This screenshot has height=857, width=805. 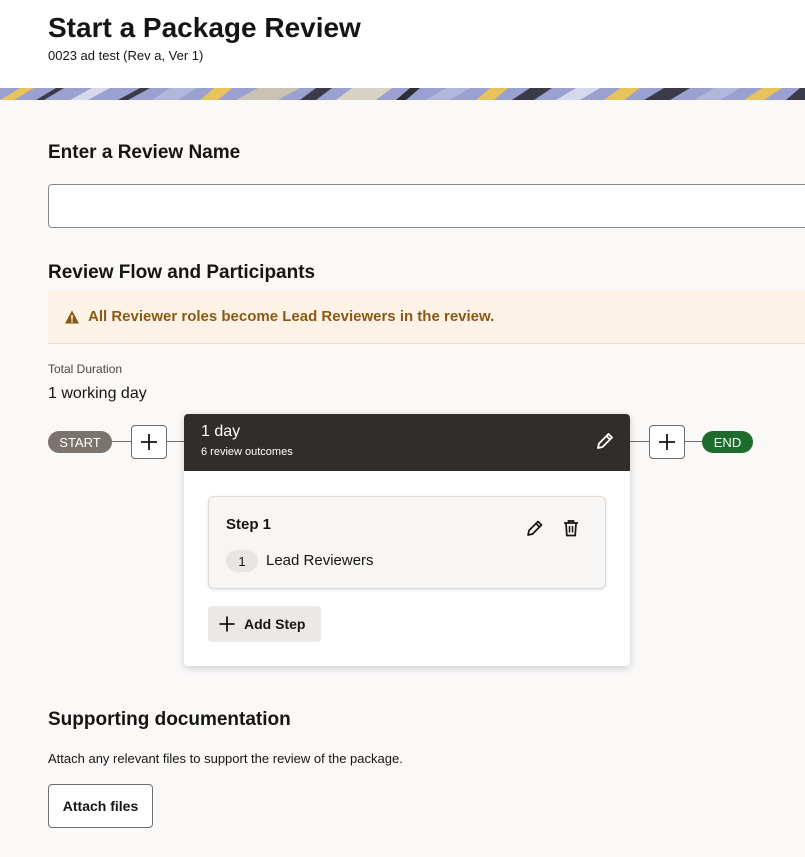 What do you see at coordinates (126, 55) in the screenshot?
I see `page-subtitle: 0023 ad test (Rev a, Ver 1)` at bounding box center [126, 55].